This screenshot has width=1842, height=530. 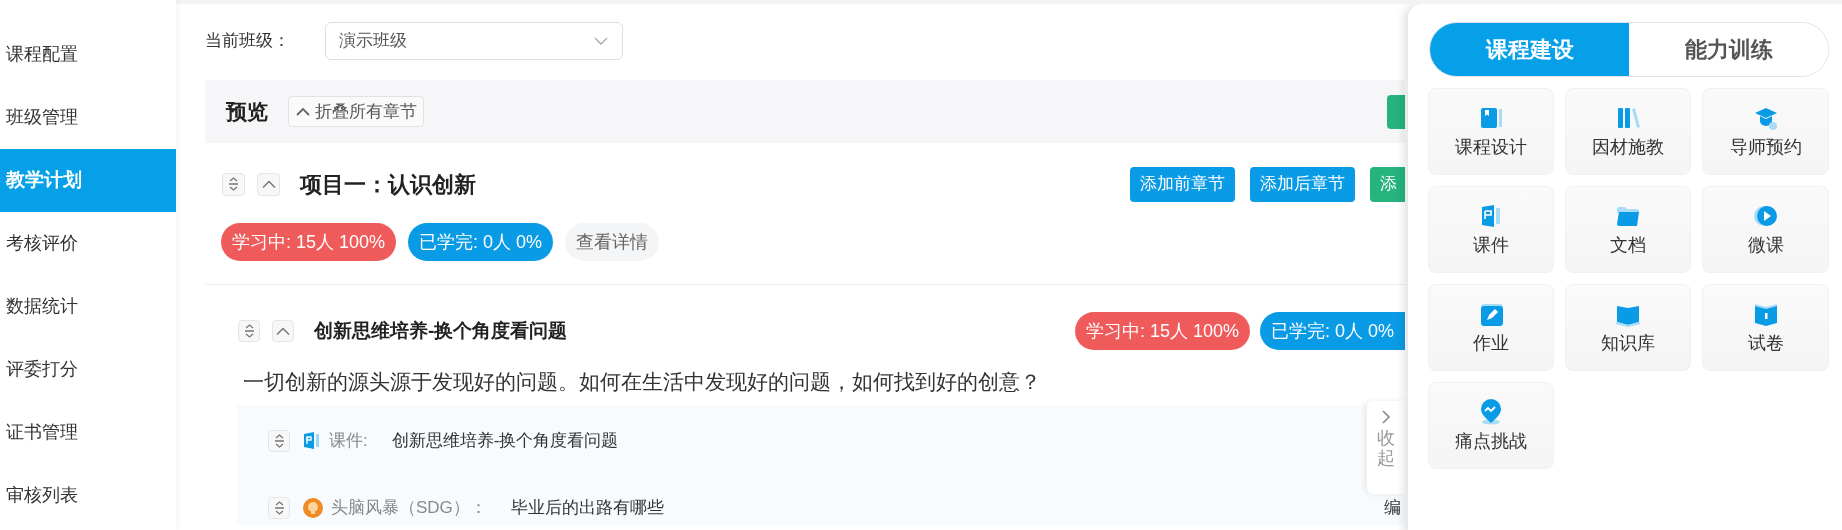 What do you see at coordinates (642, 382) in the screenshot?
I see `section-description: 一切创新的源头源于发现好的问题。如何在生活中发现好的问题，如何找到好的创意？` at bounding box center [642, 382].